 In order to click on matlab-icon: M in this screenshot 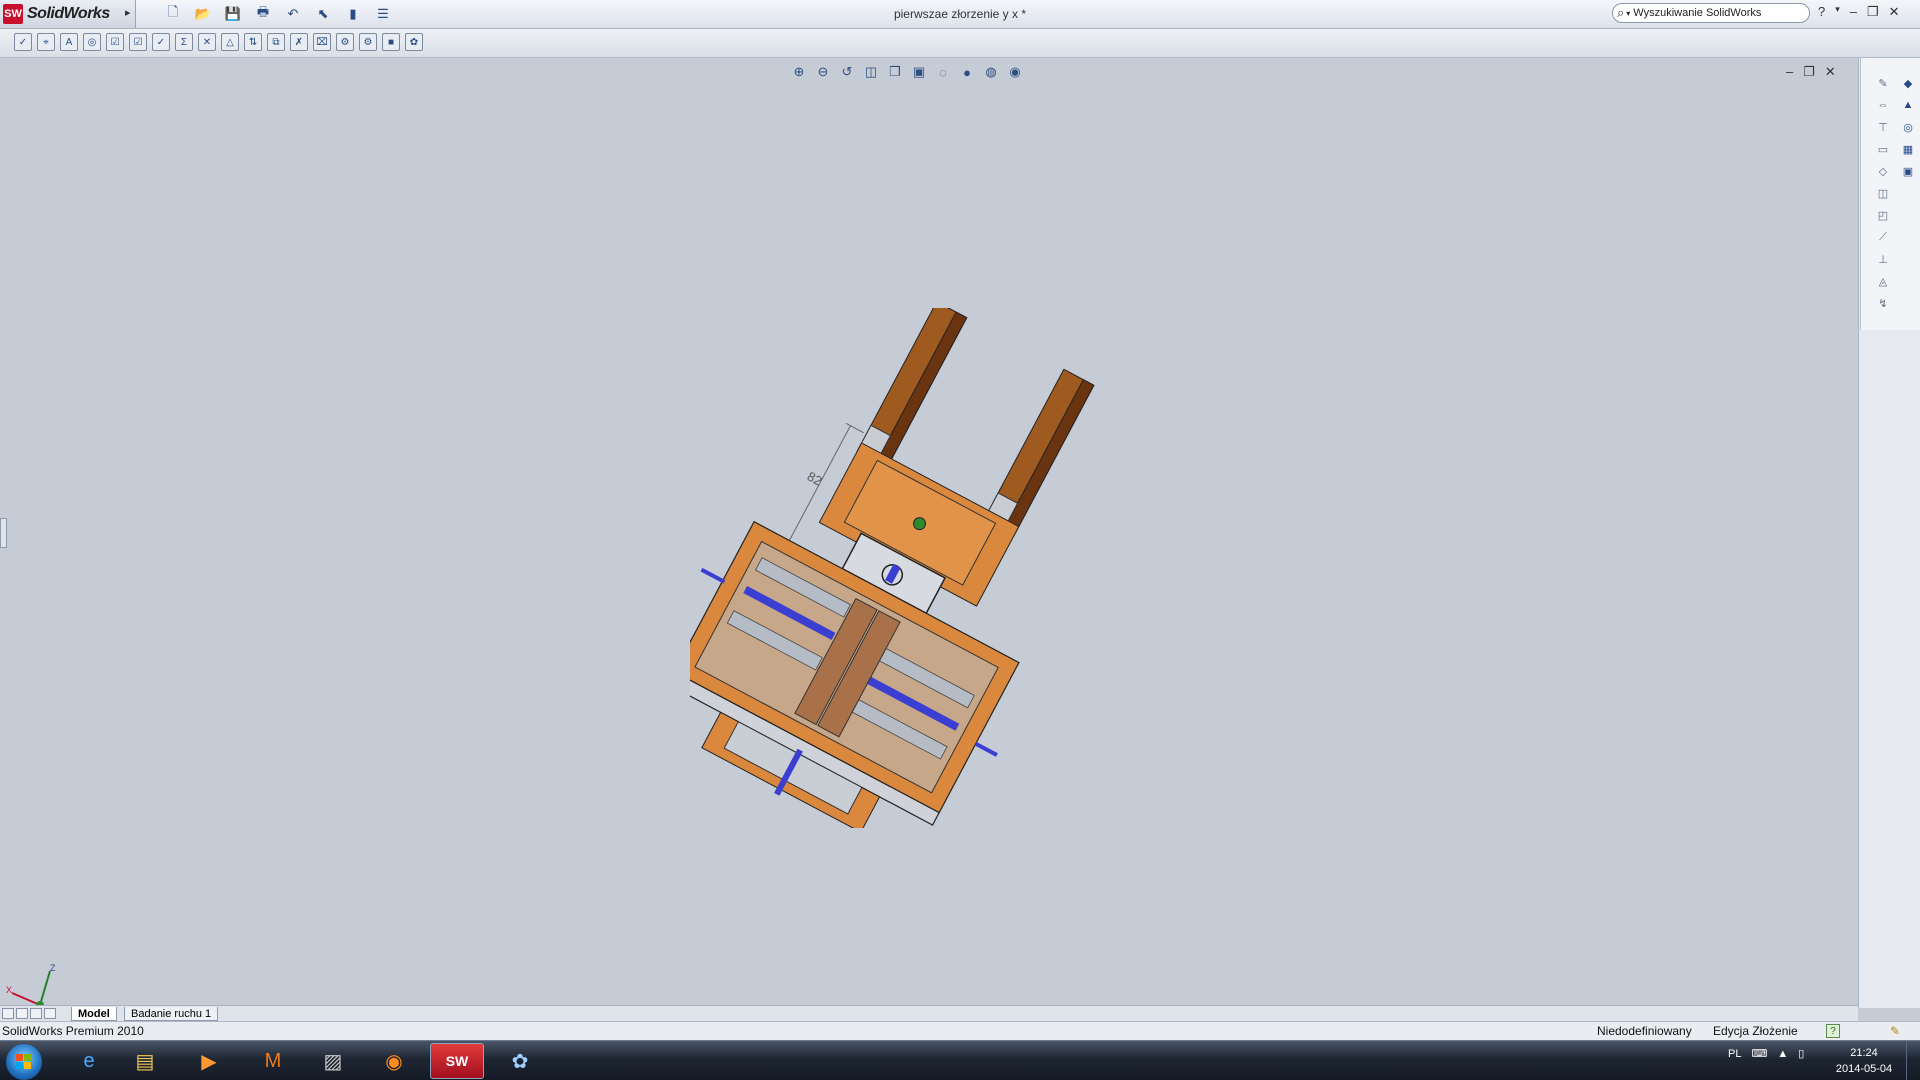, I will do `click(273, 1061)`.